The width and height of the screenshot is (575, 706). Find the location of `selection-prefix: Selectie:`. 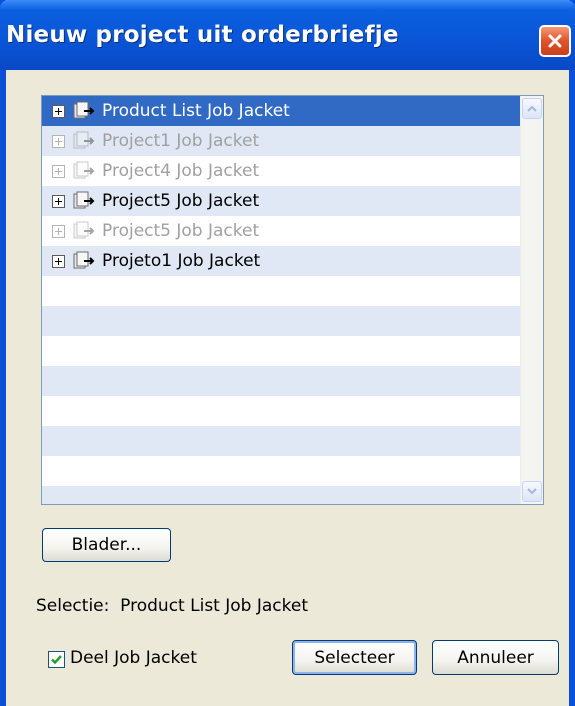

selection-prefix: Selectie: is located at coordinates (73, 606).